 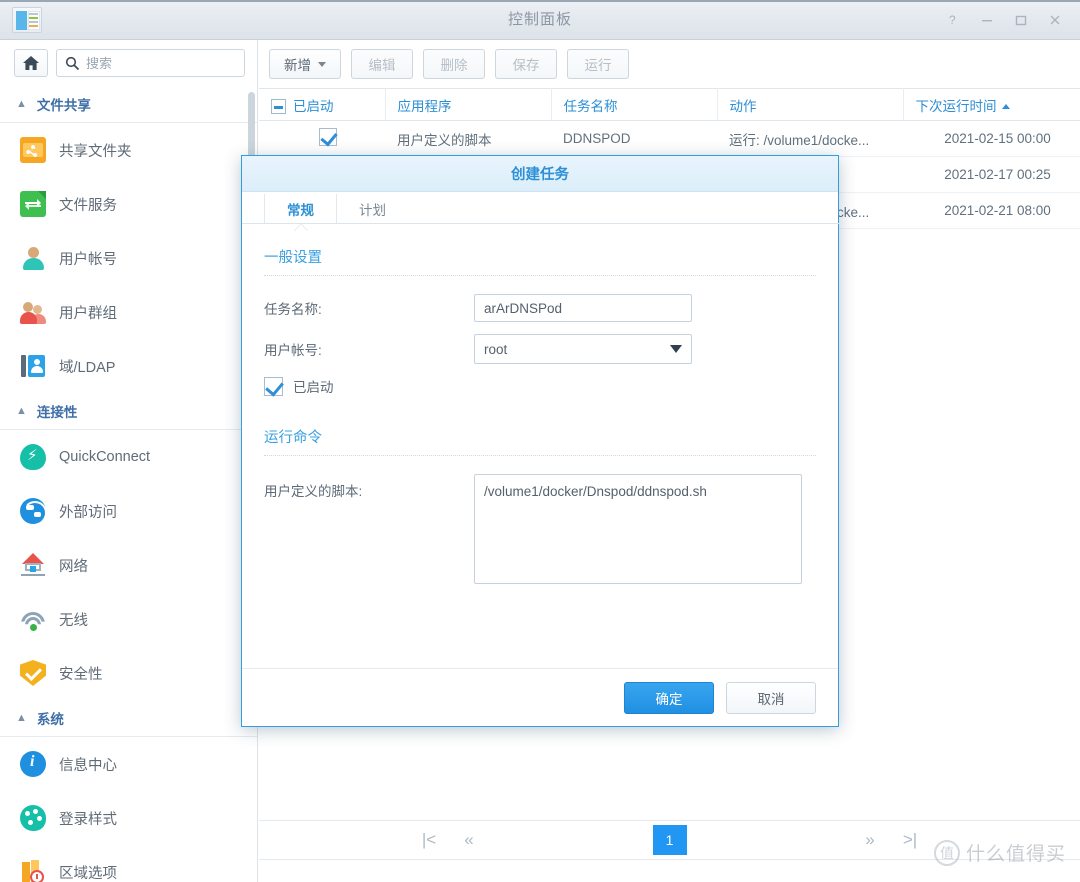 I want to click on sidebar-item-network: 网络, so click(x=128, y=565).